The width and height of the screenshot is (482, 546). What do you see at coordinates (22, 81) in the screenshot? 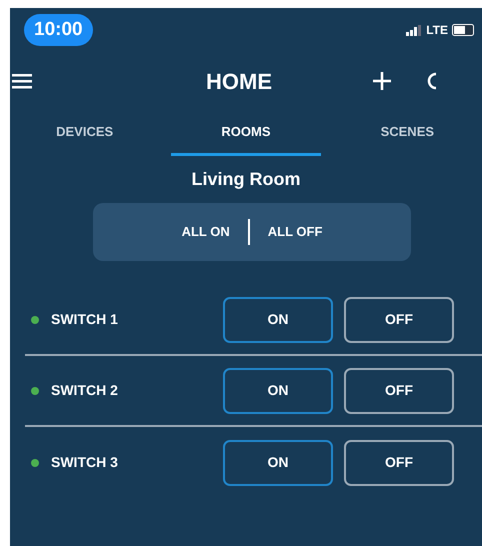
I see `menu-icon` at bounding box center [22, 81].